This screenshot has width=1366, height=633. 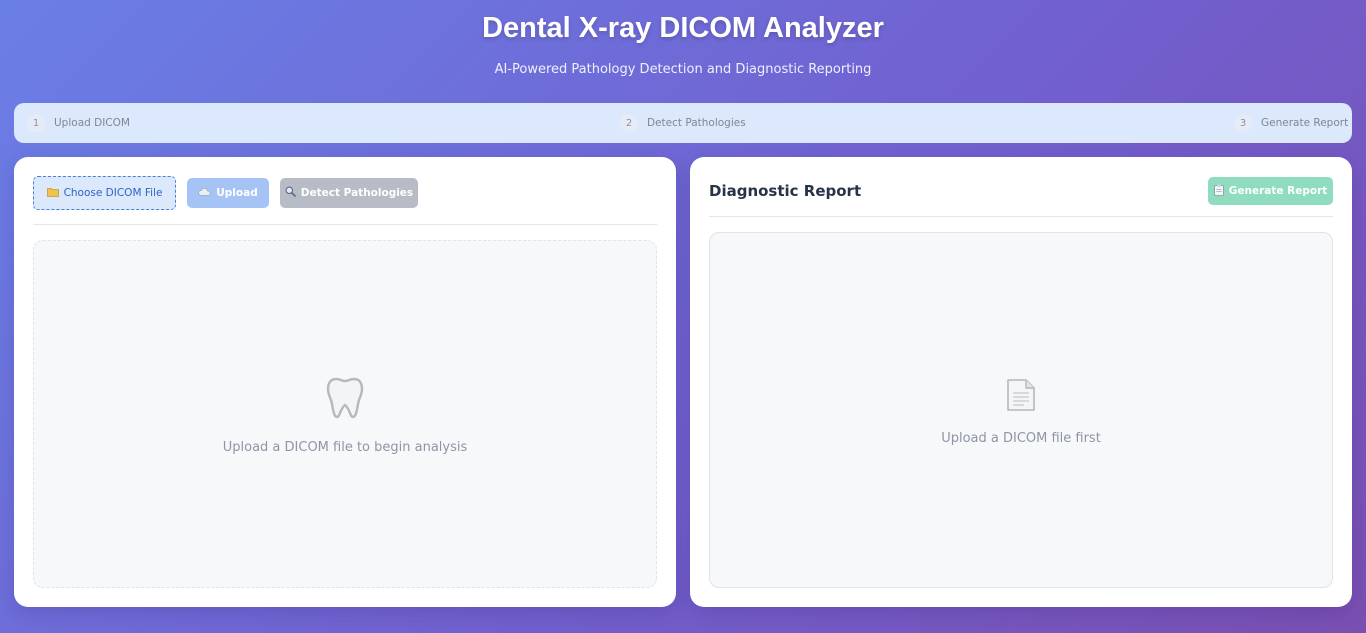 What do you see at coordinates (683, 28) in the screenshot?
I see `app-title: Dental X-ray DICOM Analyzer` at bounding box center [683, 28].